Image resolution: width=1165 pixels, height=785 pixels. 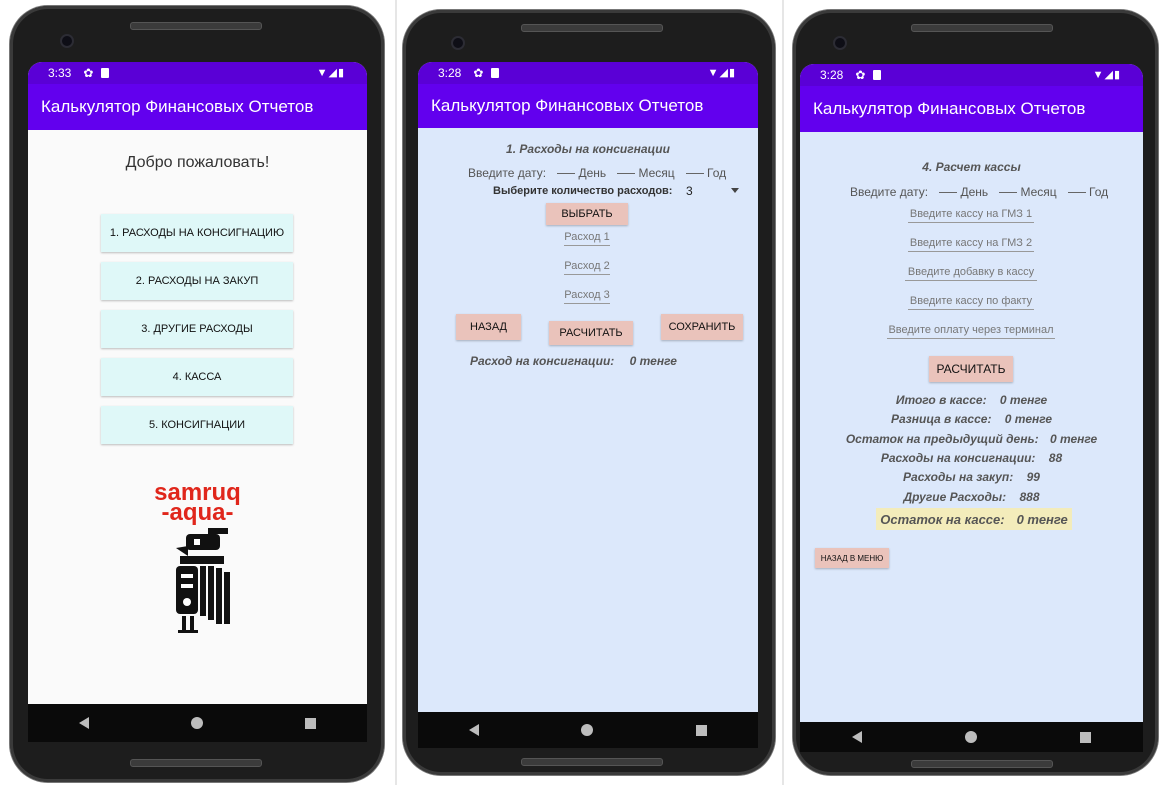 What do you see at coordinates (197, 512) in the screenshot?
I see `logo-text-line2: -aqua-` at bounding box center [197, 512].